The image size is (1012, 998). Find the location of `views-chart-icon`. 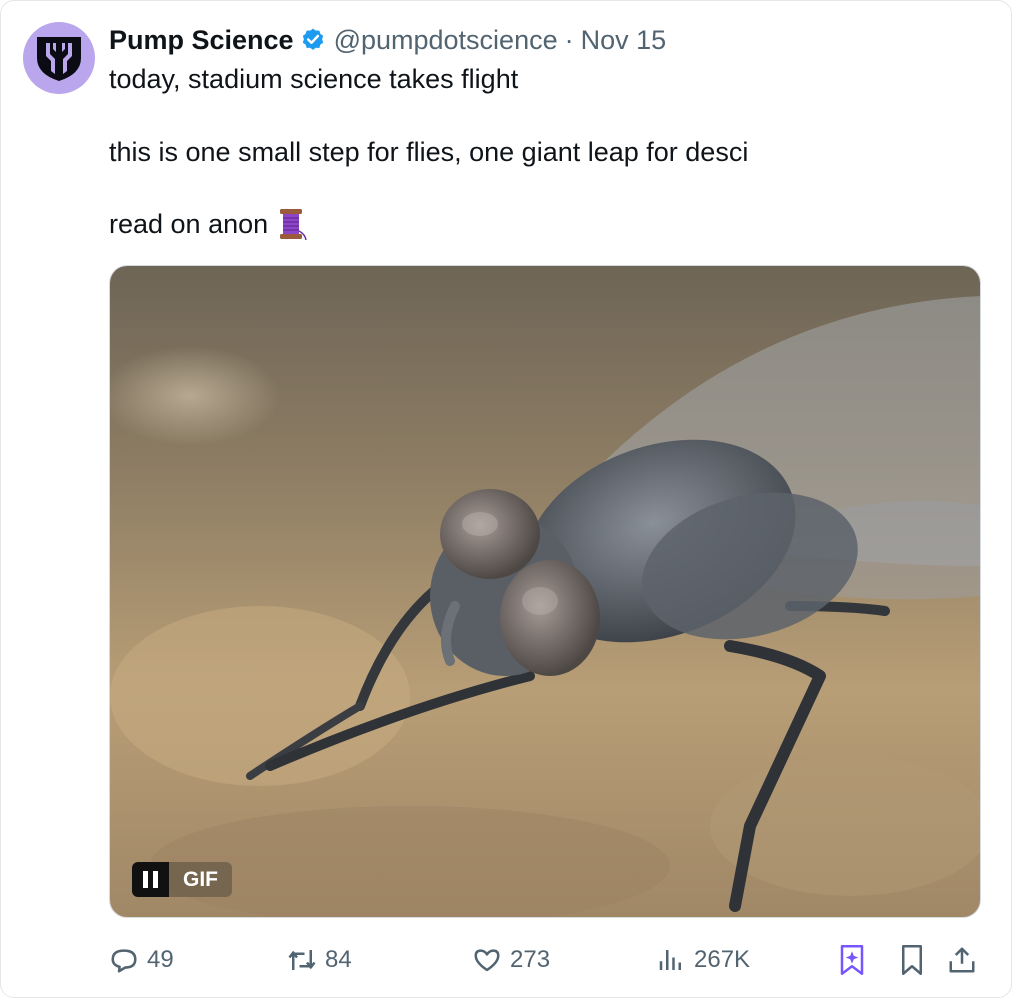

views-chart-icon is located at coordinates (670, 960).